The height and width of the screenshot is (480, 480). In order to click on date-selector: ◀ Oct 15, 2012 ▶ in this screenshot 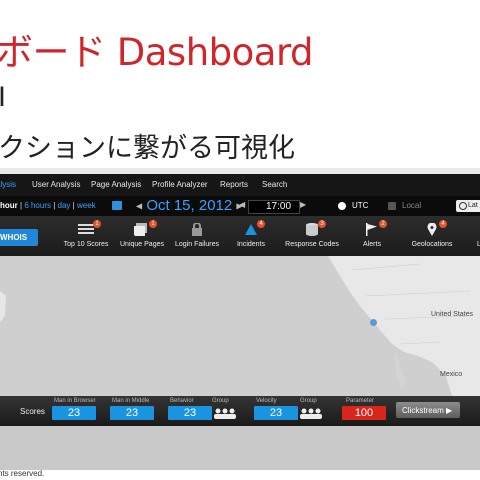, I will do `click(189, 205)`.